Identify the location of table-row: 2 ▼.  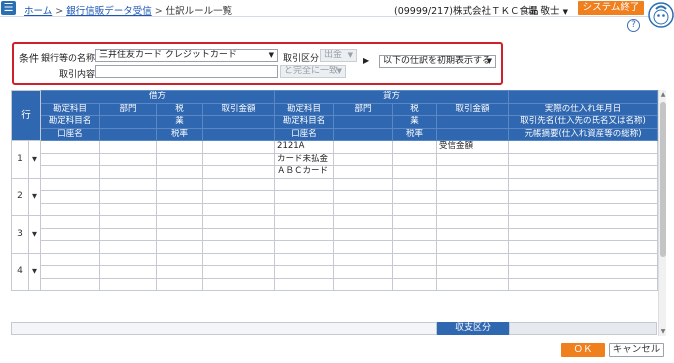
(335, 196).